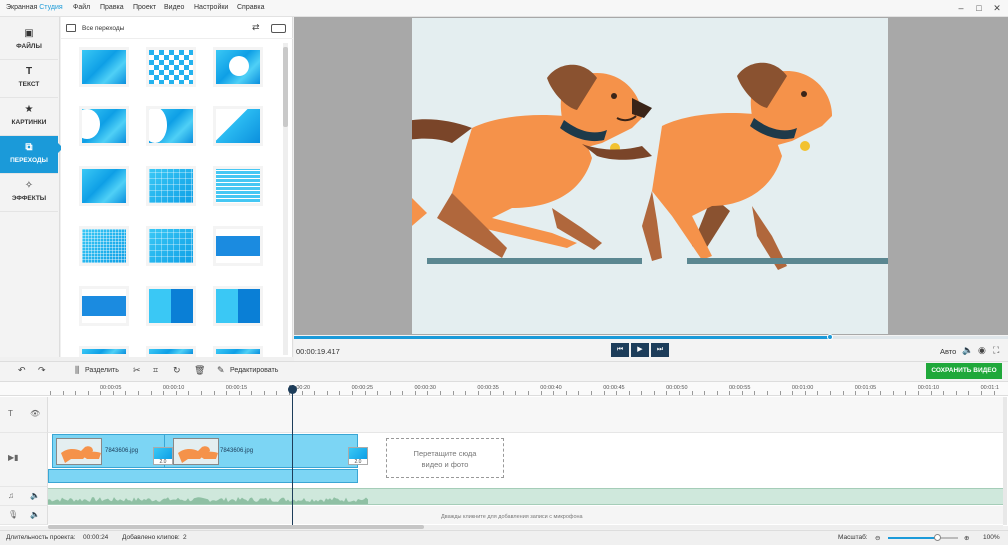 The width and height of the screenshot is (1008, 545). What do you see at coordinates (982, 350) in the screenshot?
I see `camera-icon: ◉` at bounding box center [982, 350].